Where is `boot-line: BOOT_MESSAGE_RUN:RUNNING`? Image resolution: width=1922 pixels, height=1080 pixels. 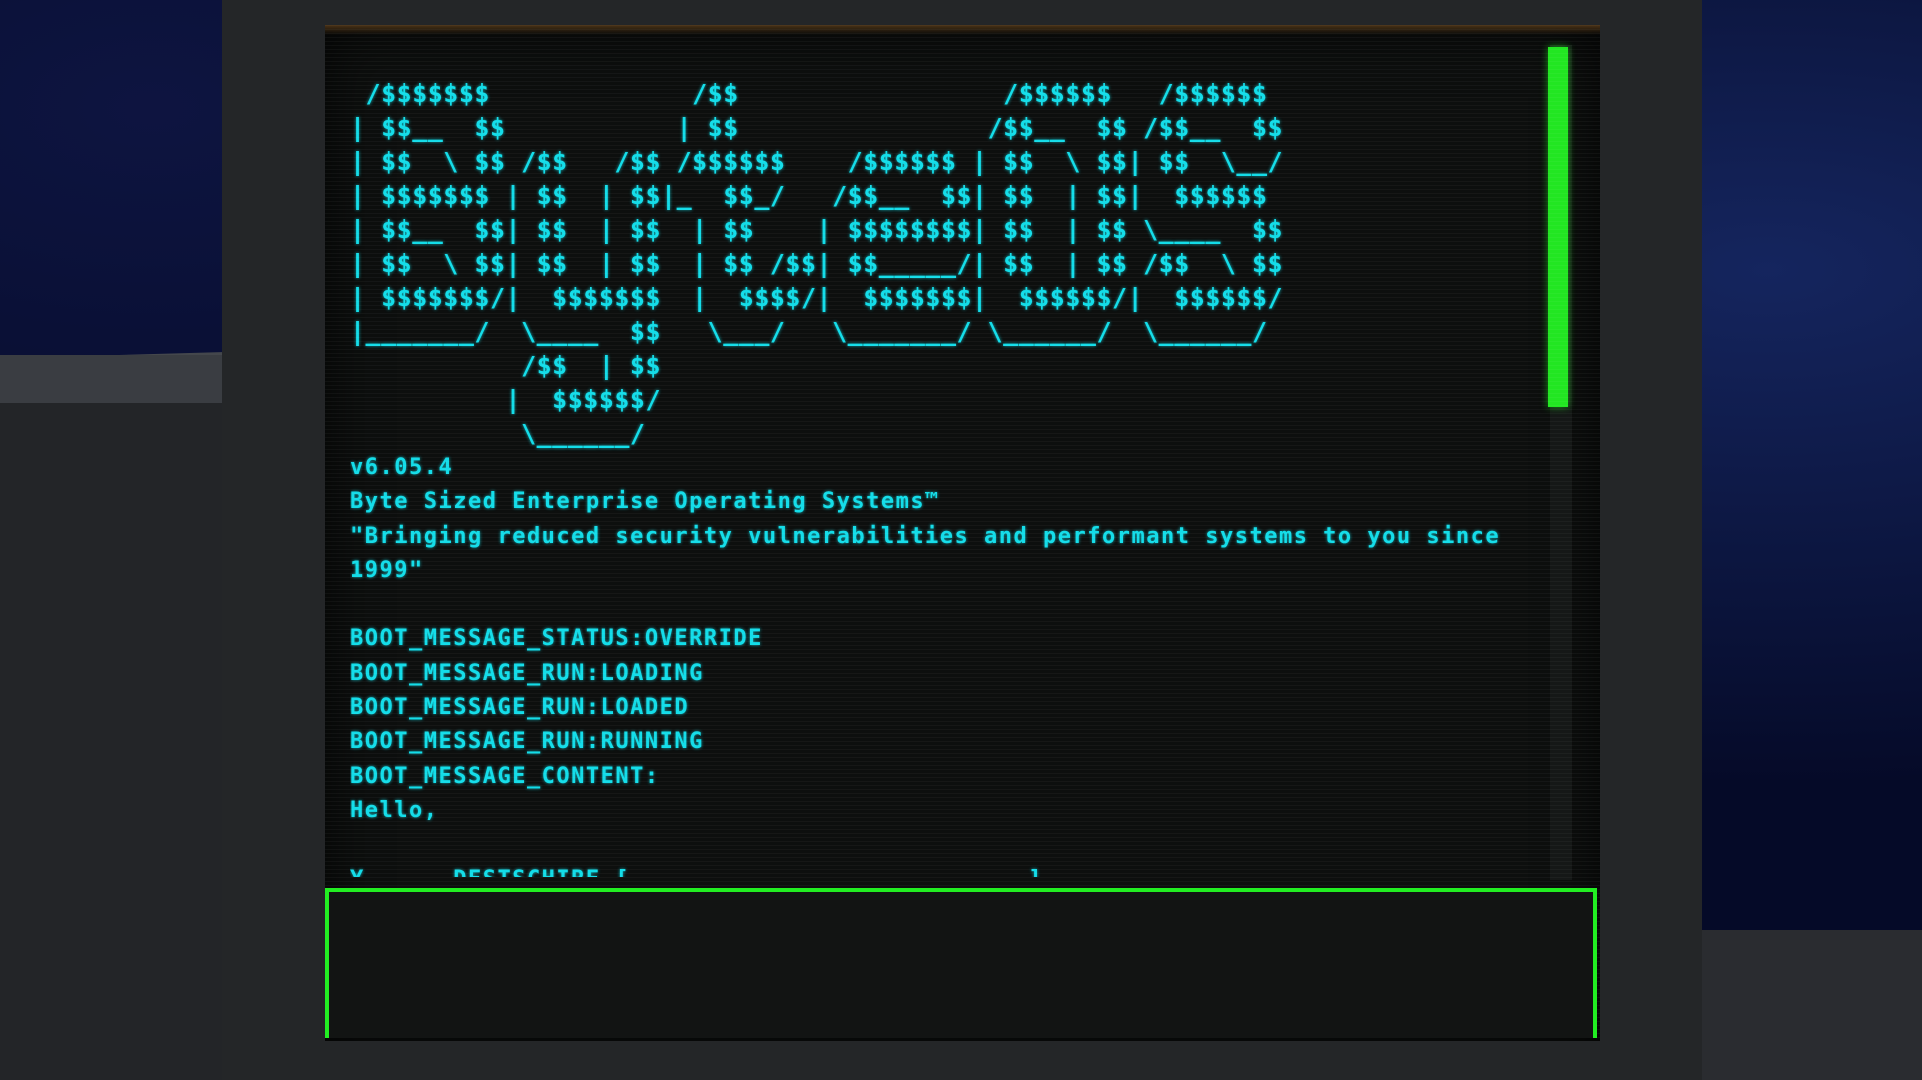
boot-line: BOOT_MESSAGE_RUN:RUNNING is located at coordinates (527, 742).